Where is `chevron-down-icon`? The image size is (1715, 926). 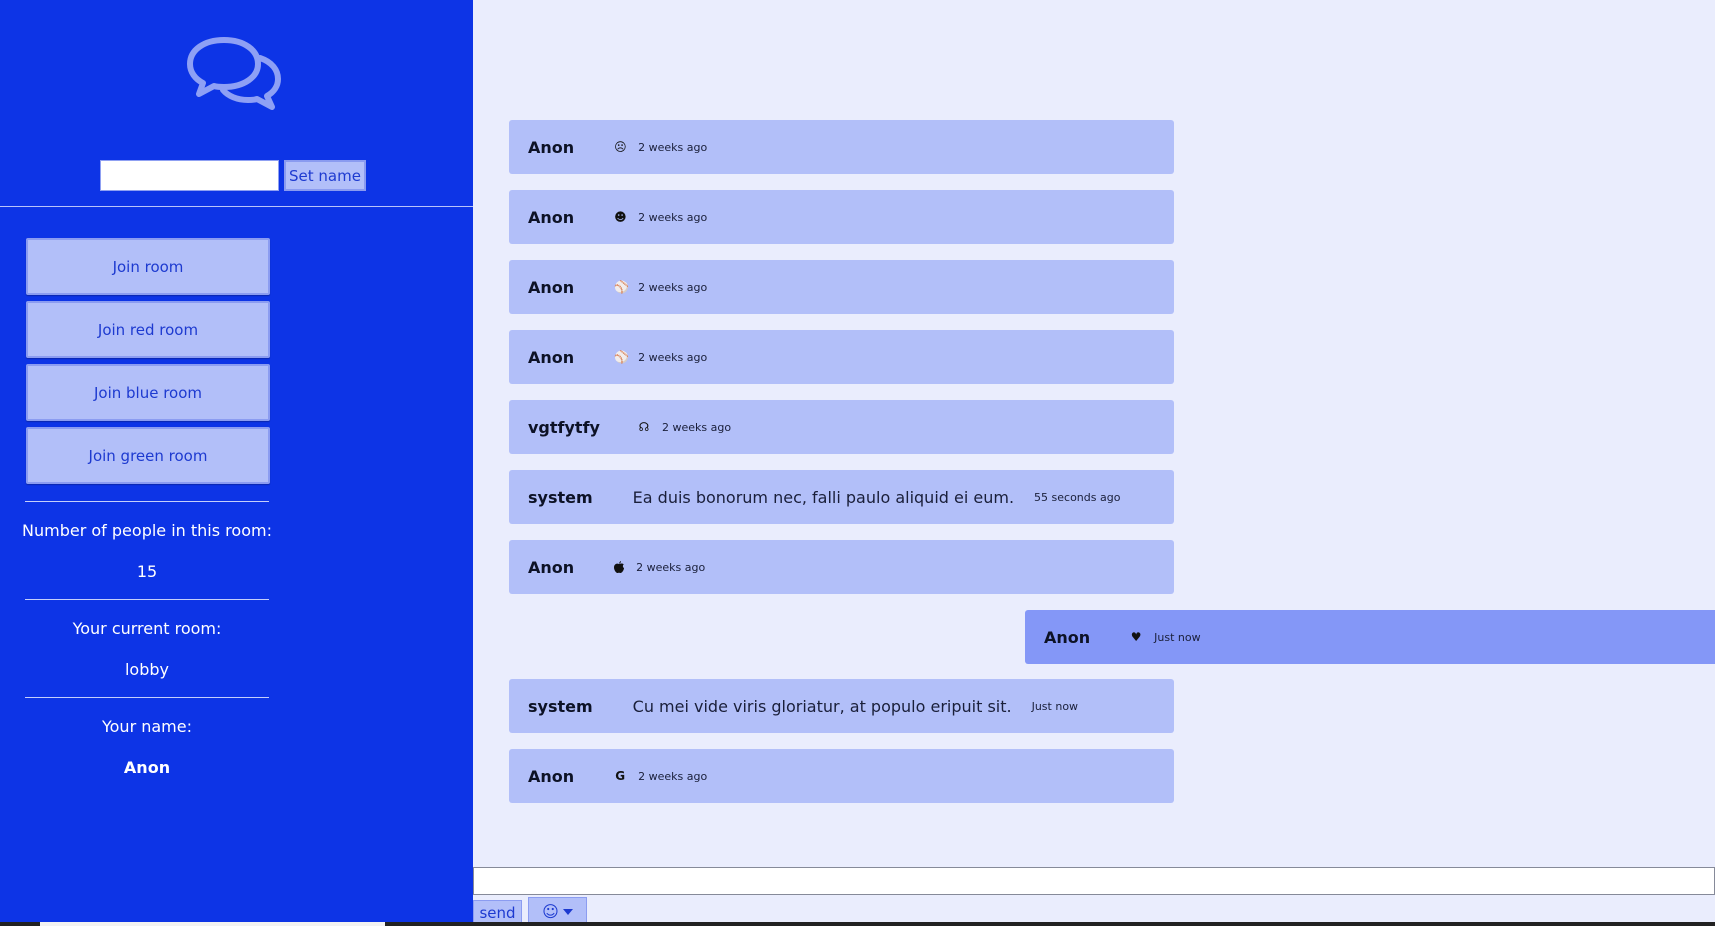 chevron-down-icon is located at coordinates (567, 911).